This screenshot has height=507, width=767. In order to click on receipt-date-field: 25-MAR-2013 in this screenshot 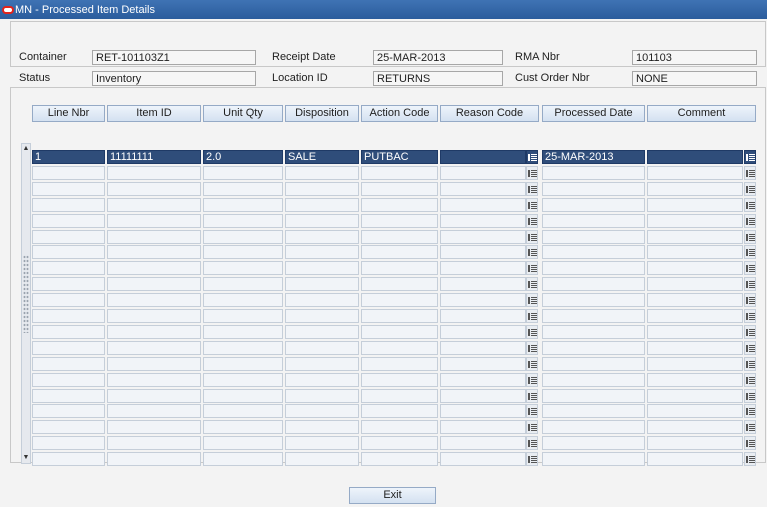, I will do `click(438, 57)`.